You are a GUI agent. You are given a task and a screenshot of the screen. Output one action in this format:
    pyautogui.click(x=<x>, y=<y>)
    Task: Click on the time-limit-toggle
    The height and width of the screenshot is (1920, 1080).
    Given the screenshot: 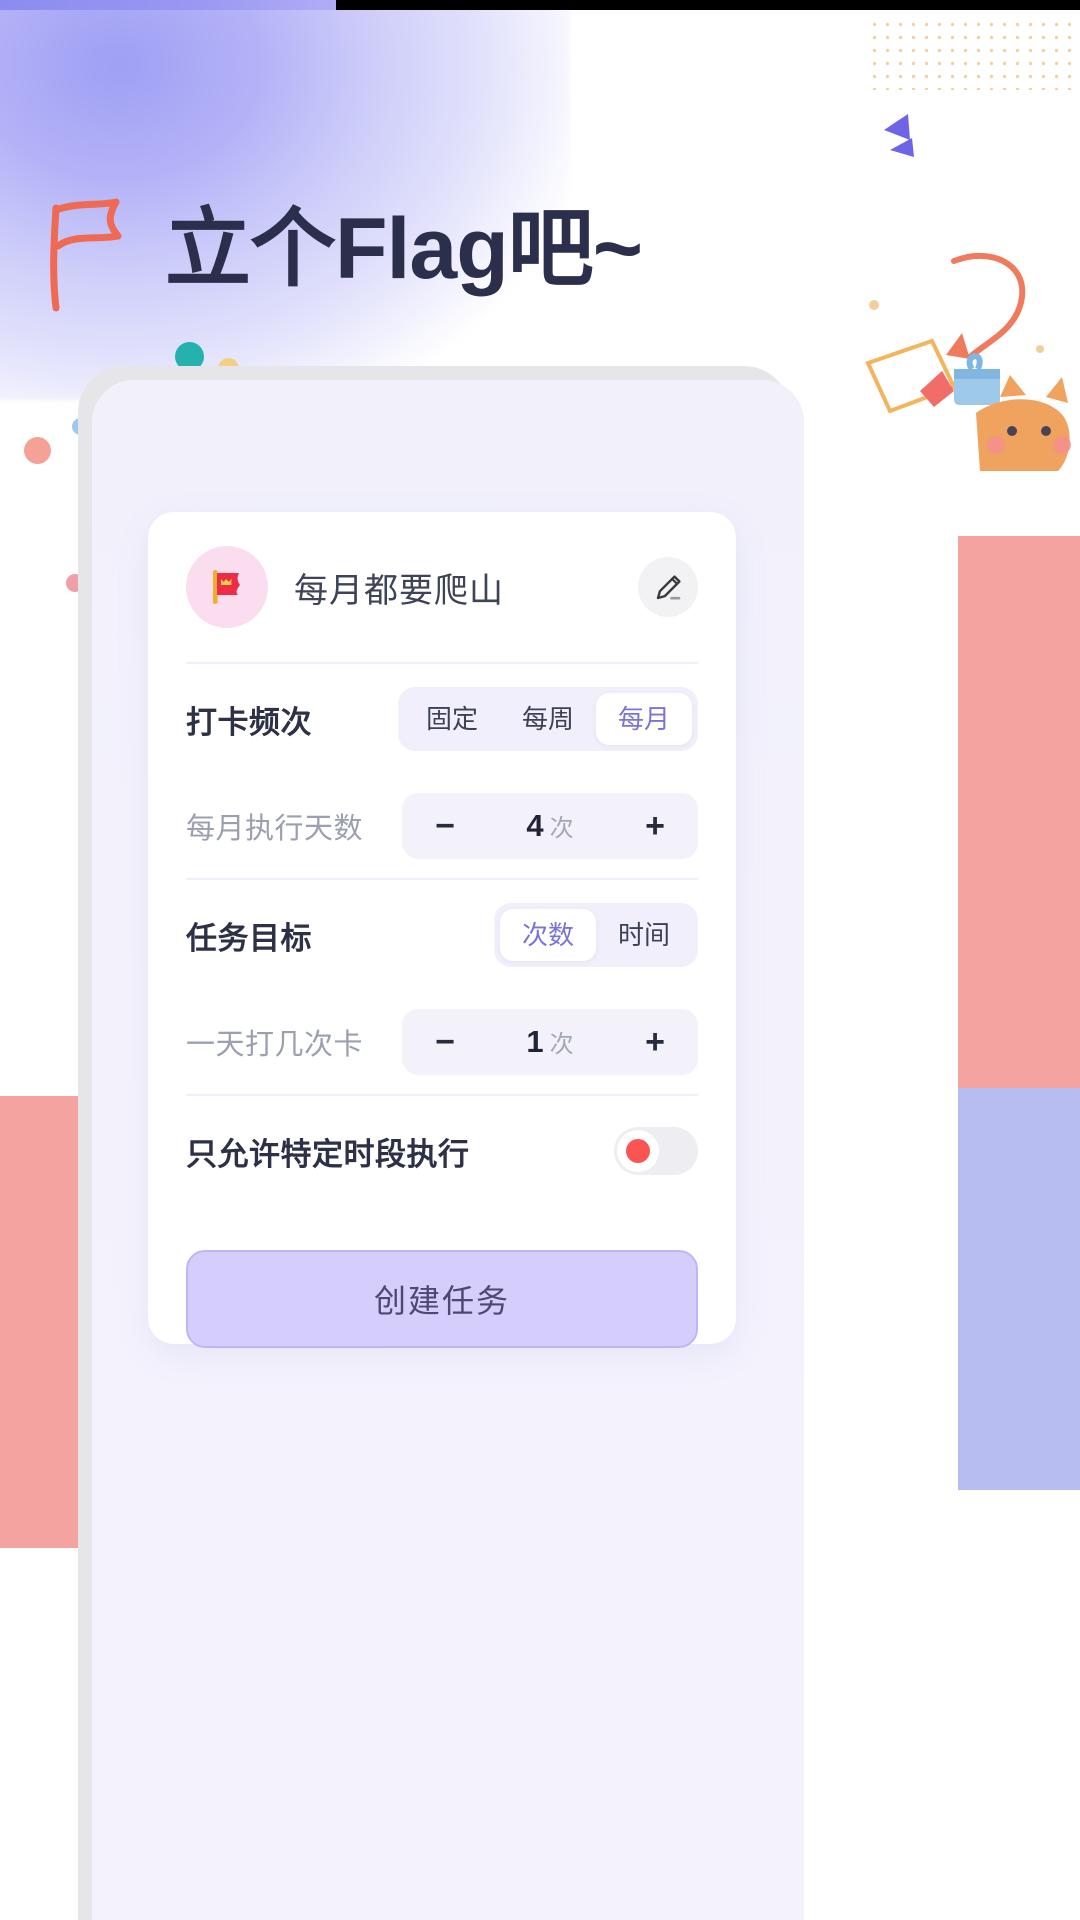 What is the action you would take?
    pyautogui.click(x=656, y=1151)
    